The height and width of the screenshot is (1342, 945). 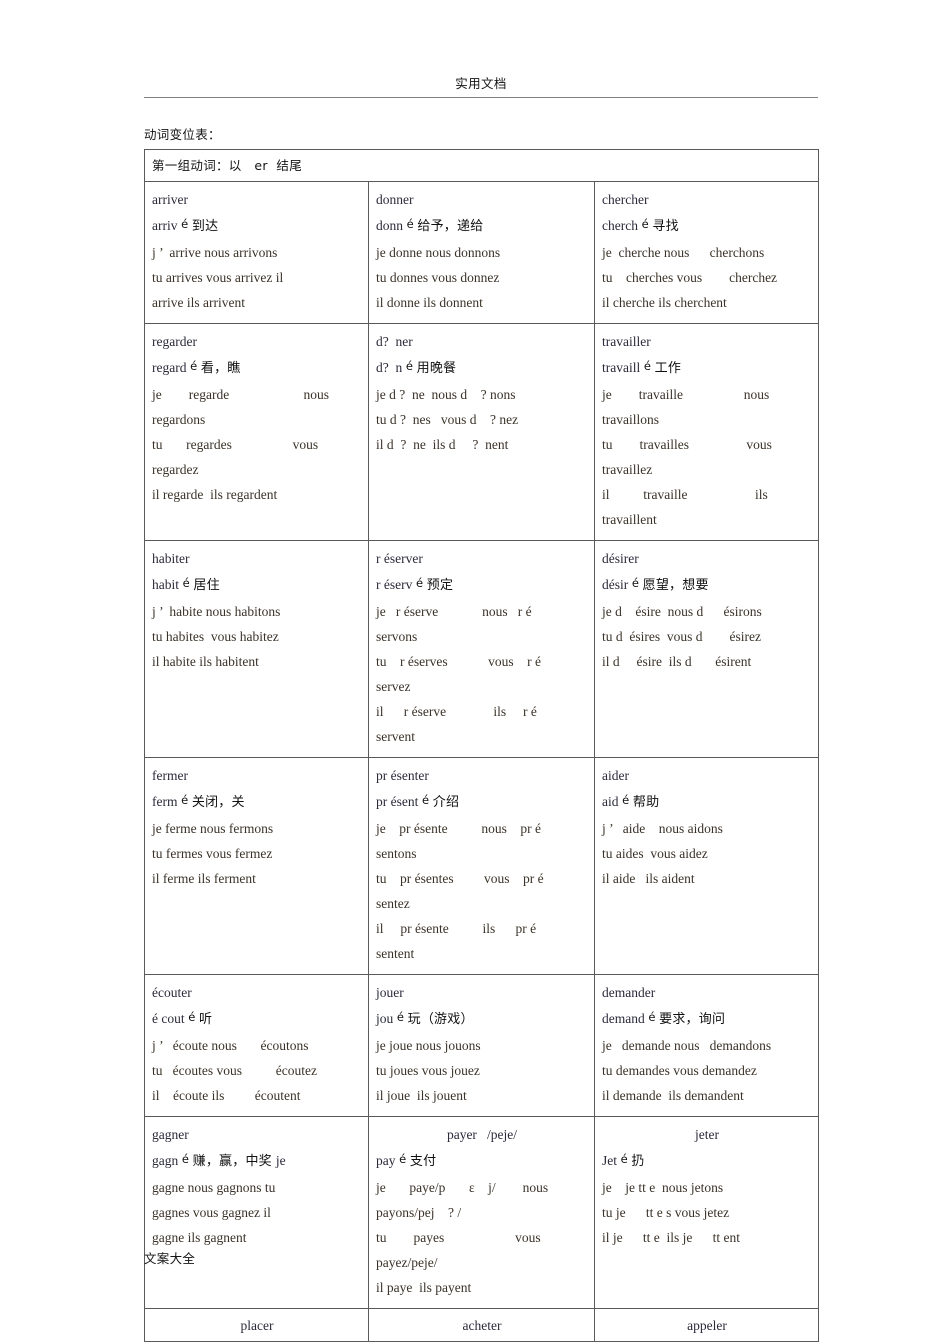 What do you see at coordinates (482, 1018) in the screenshot?
I see `verb-gloss-line: jou é 玩（游戏）` at bounding box center [482, 1018].